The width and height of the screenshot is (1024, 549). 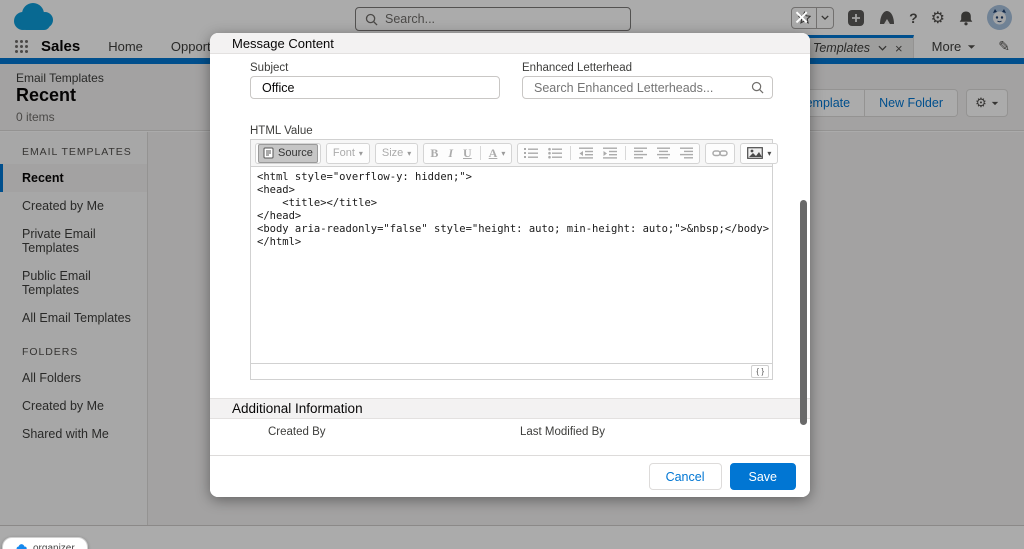 What do you see at coordinates (511, 371) in the screenshot?
I see `editor-status-bar: { }` at bounding box center [511, 371].